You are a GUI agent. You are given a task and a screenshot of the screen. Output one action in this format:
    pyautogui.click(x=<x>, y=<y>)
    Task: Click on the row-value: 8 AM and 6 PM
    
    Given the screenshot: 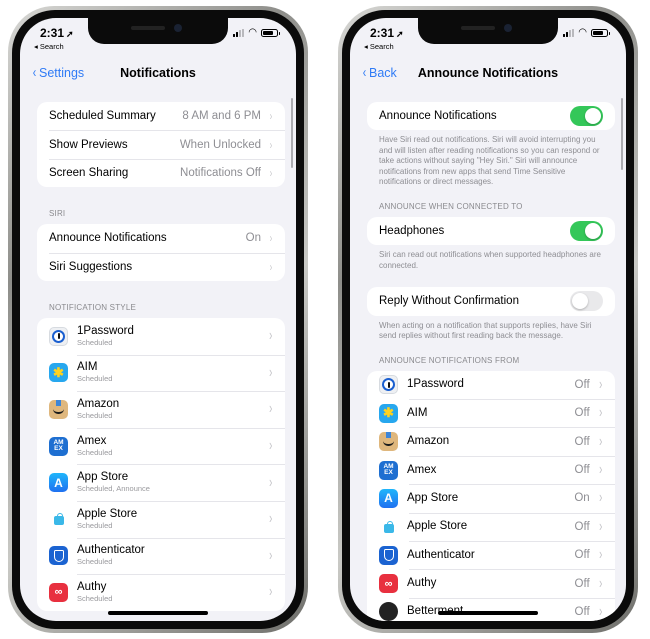 What is the action you would take?
    pyautogui.click(x=221, y=116)
    